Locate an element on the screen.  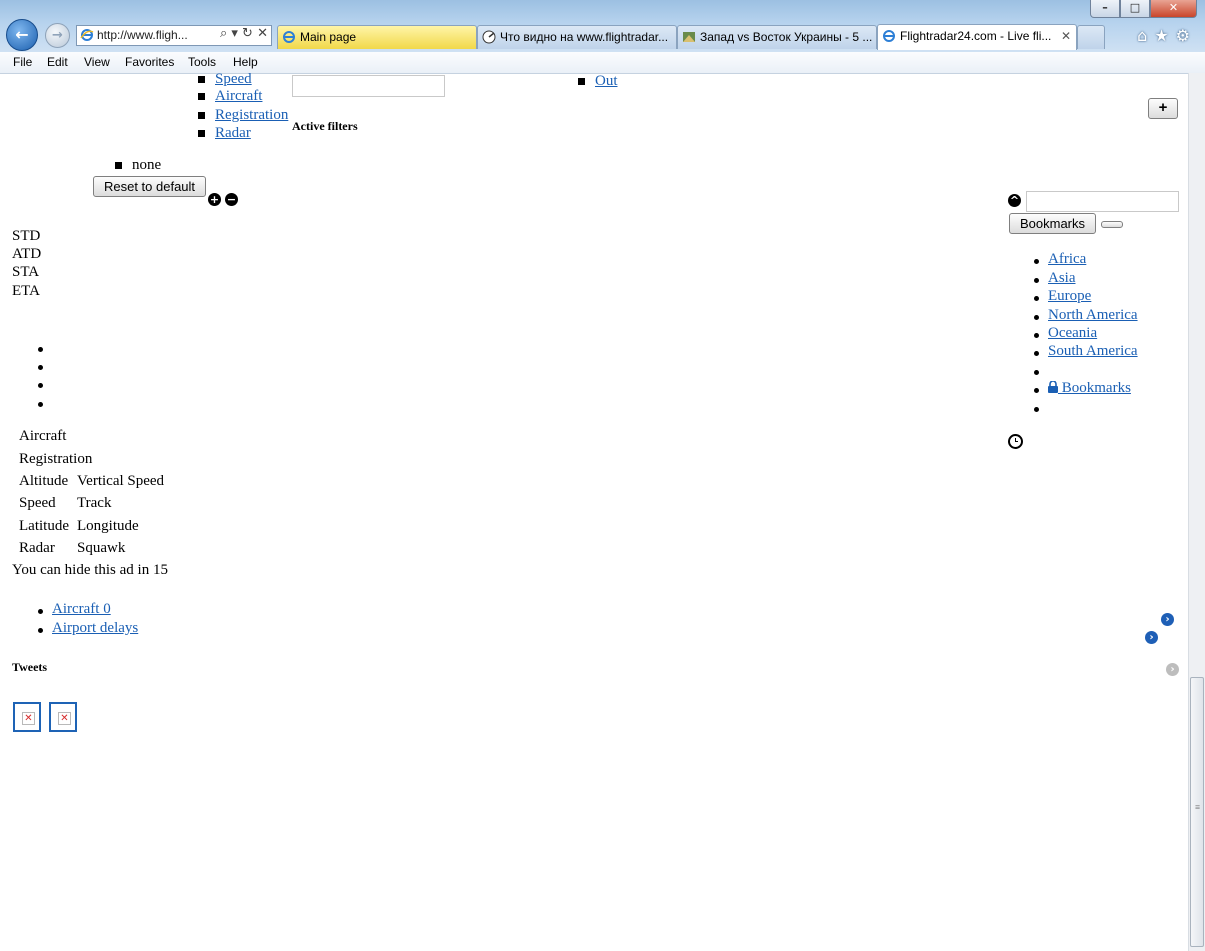
active-filter-item: none is located at coordinates (138, 165).